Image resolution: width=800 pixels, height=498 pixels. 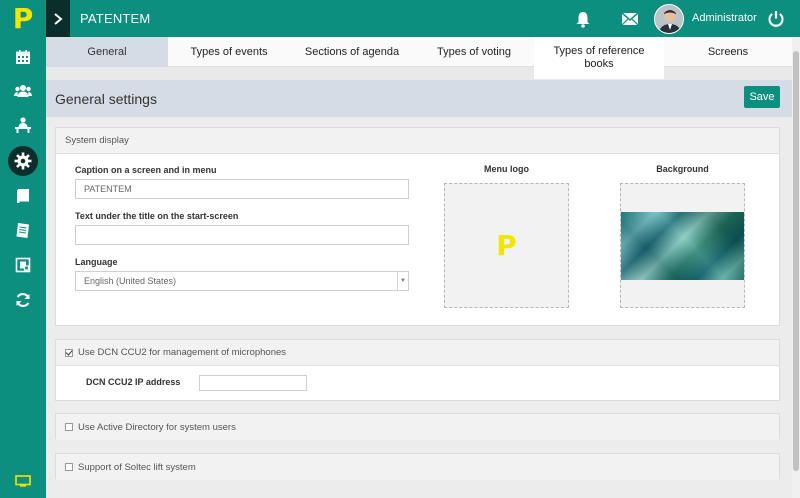 I want to click on language-label: Language, so click(x=96, y=262).